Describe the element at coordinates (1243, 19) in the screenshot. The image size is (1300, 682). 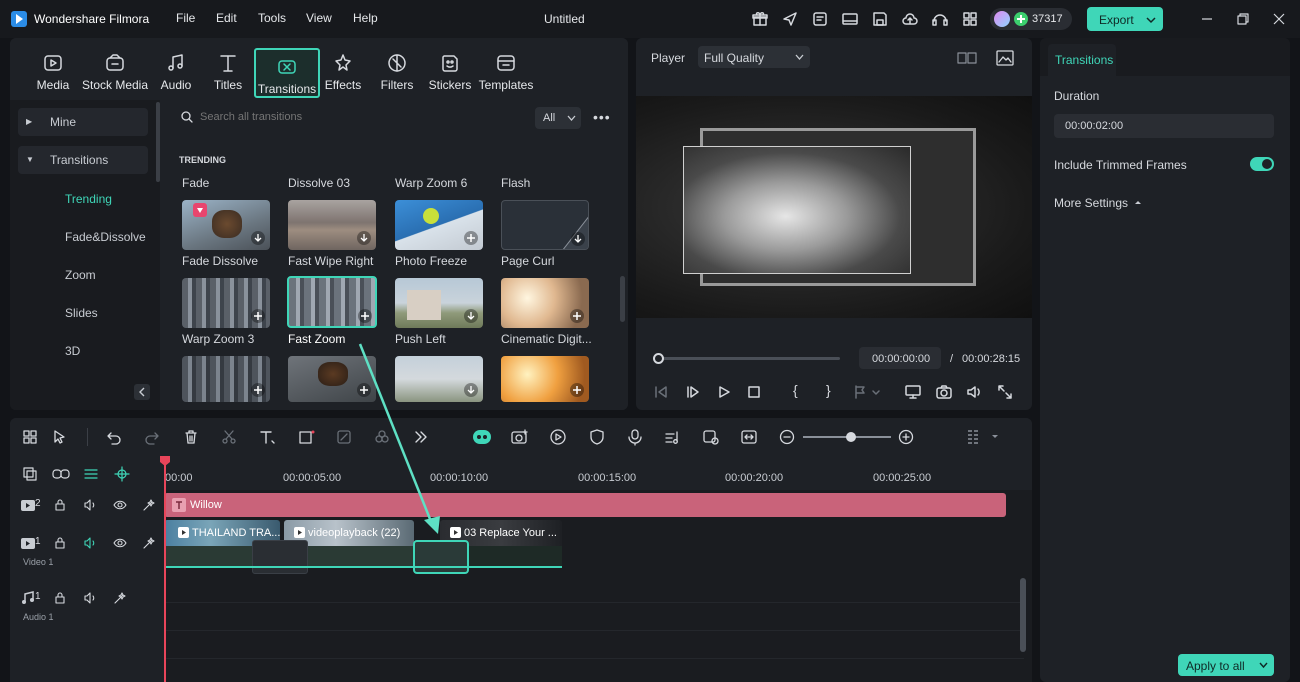
I see `restore-icon` at that location.